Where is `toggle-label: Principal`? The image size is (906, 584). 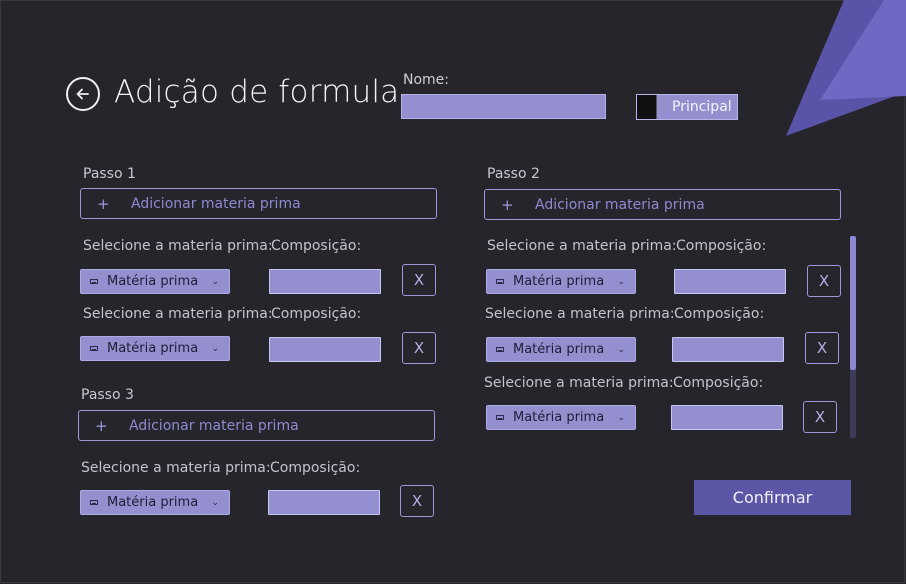 toggle-label: Principal is located at coordinates (702, 107).